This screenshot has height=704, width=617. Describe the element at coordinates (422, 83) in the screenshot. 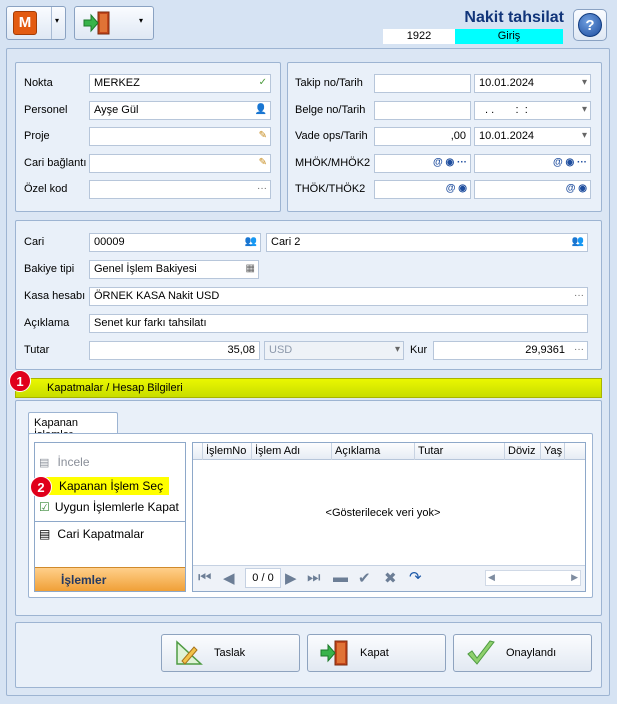

I see `takip-no-field` at that location.